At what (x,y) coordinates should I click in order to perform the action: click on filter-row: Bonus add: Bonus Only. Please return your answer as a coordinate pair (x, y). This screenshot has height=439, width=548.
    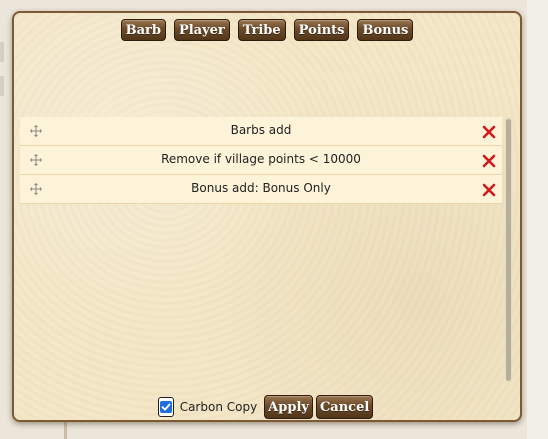
    Looking at the image, I should click on (261, 189).